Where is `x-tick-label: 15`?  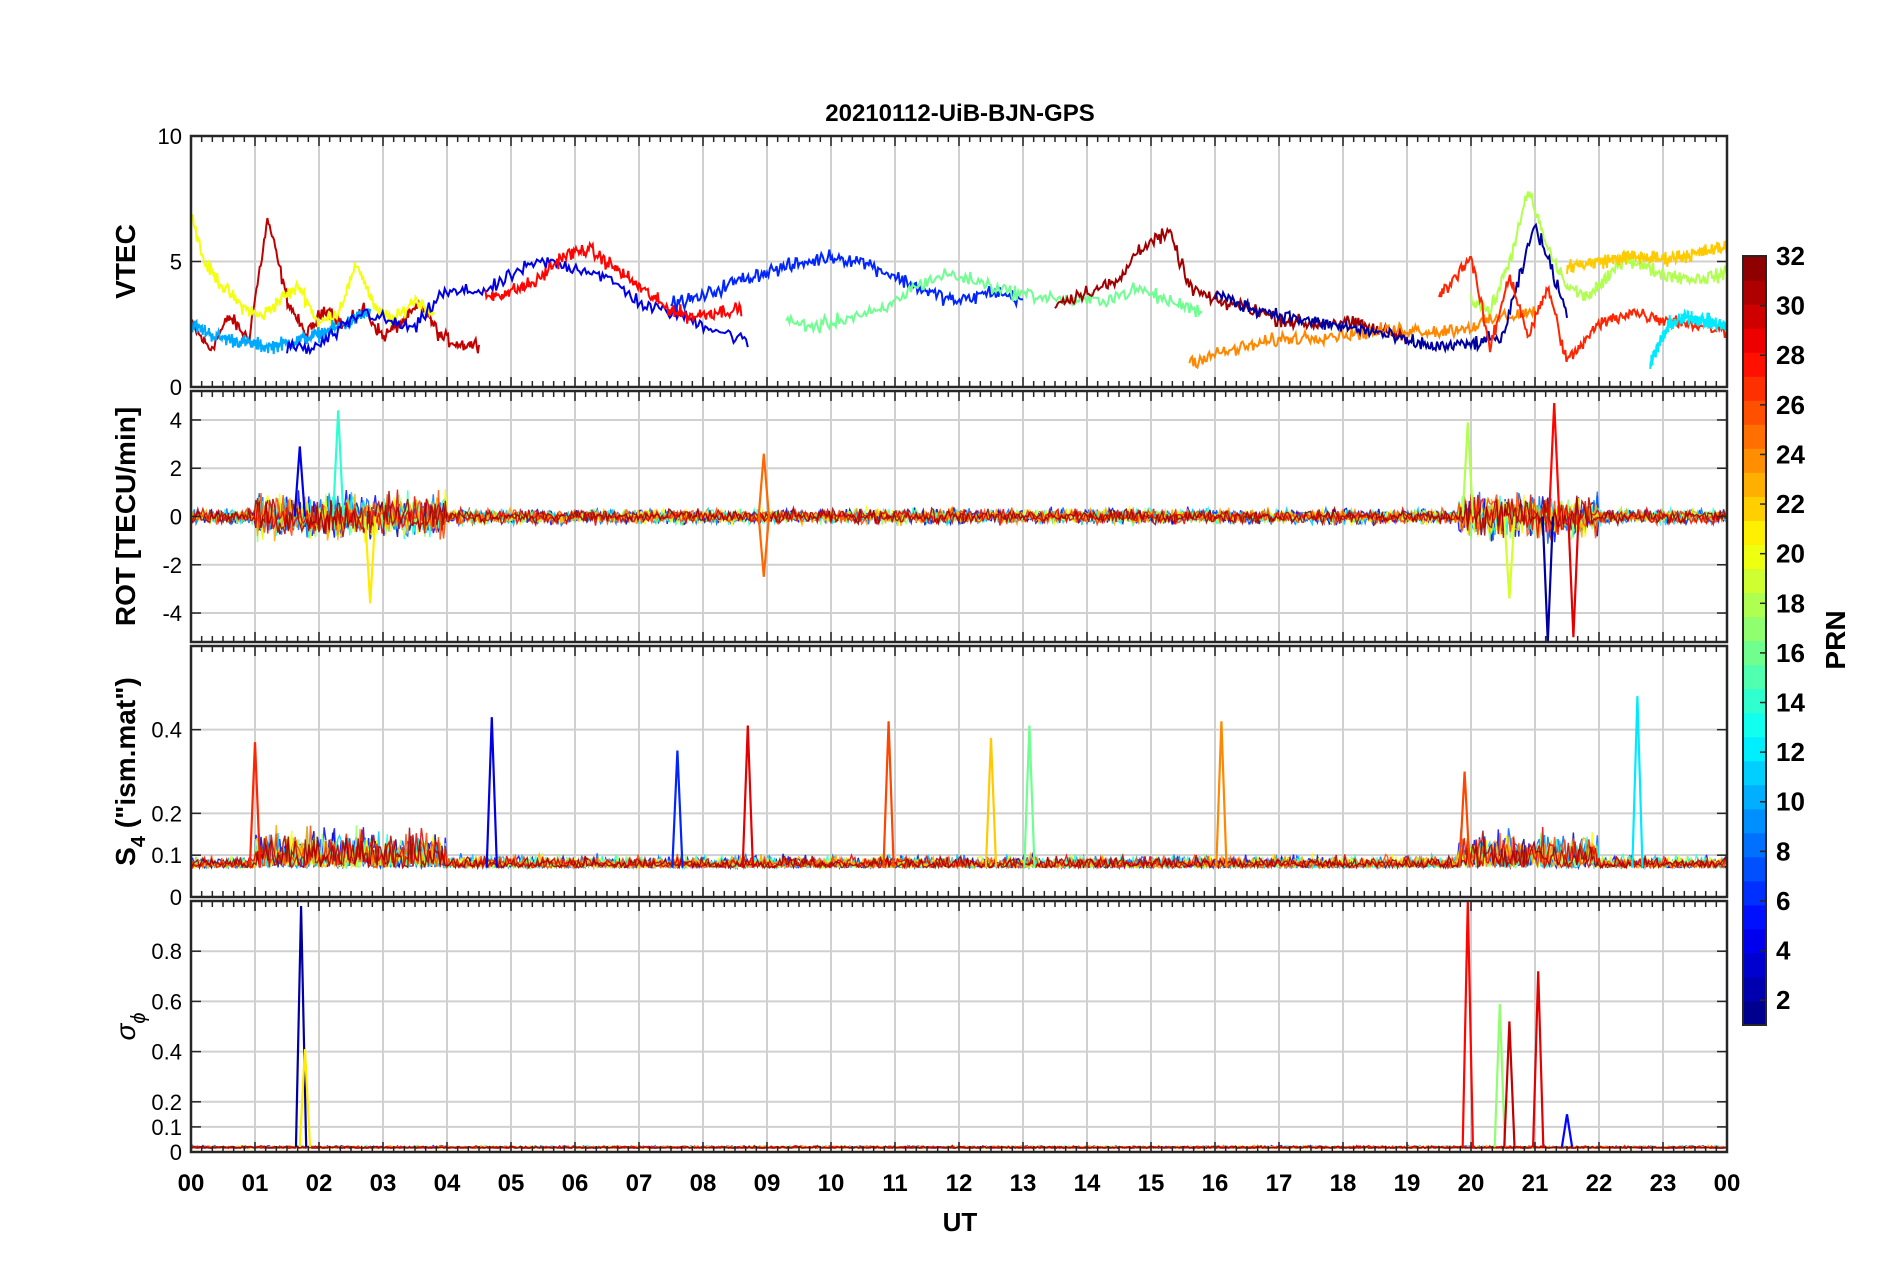
x-tick-label: 15 is located at coordinates (1151, 1183).